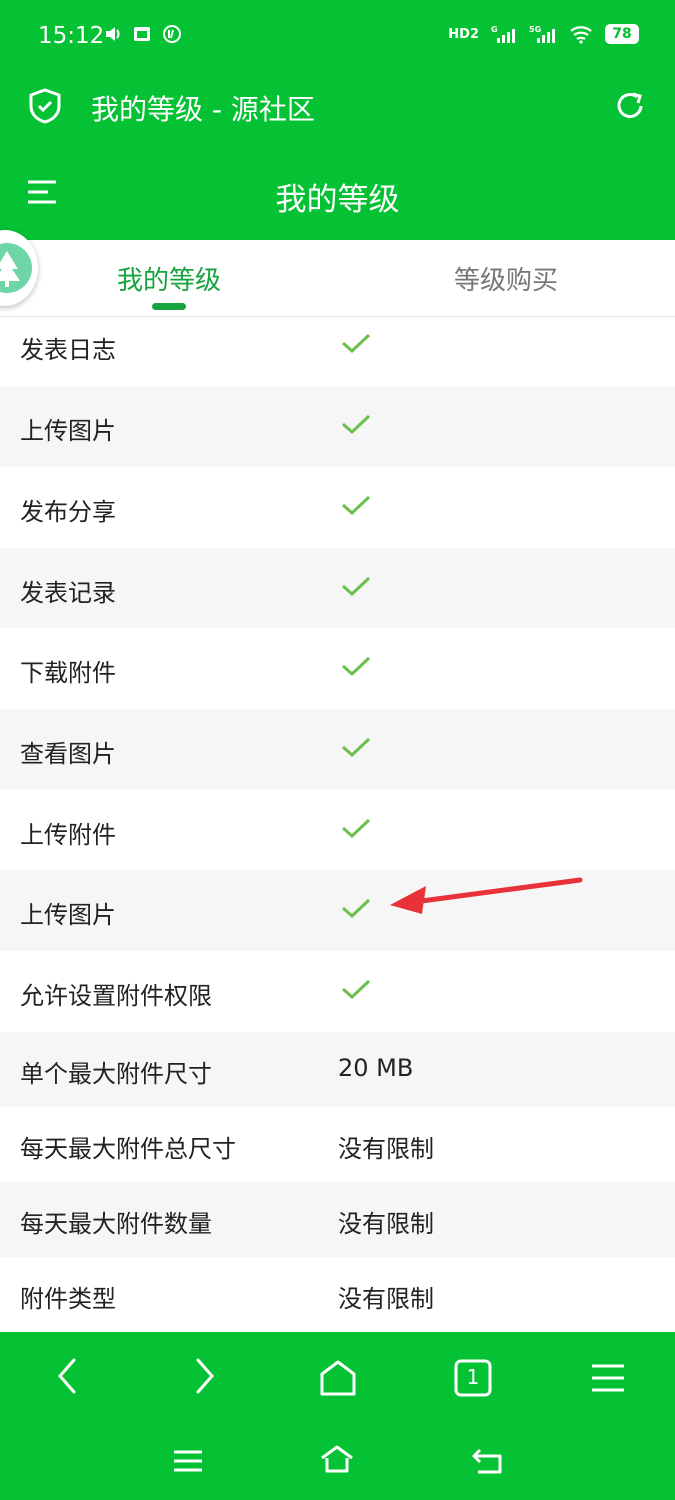 The image size is (675, 1500). Describe the element at coordinates (337, 749) in the screenshot. I see `list-item: 查看图片` at that location.